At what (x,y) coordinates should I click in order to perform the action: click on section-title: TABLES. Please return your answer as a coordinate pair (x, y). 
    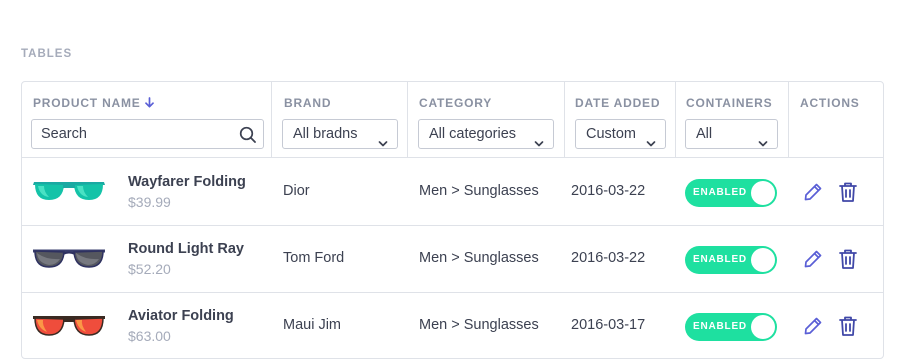
    Looking at the image, I should click on (47, 54).